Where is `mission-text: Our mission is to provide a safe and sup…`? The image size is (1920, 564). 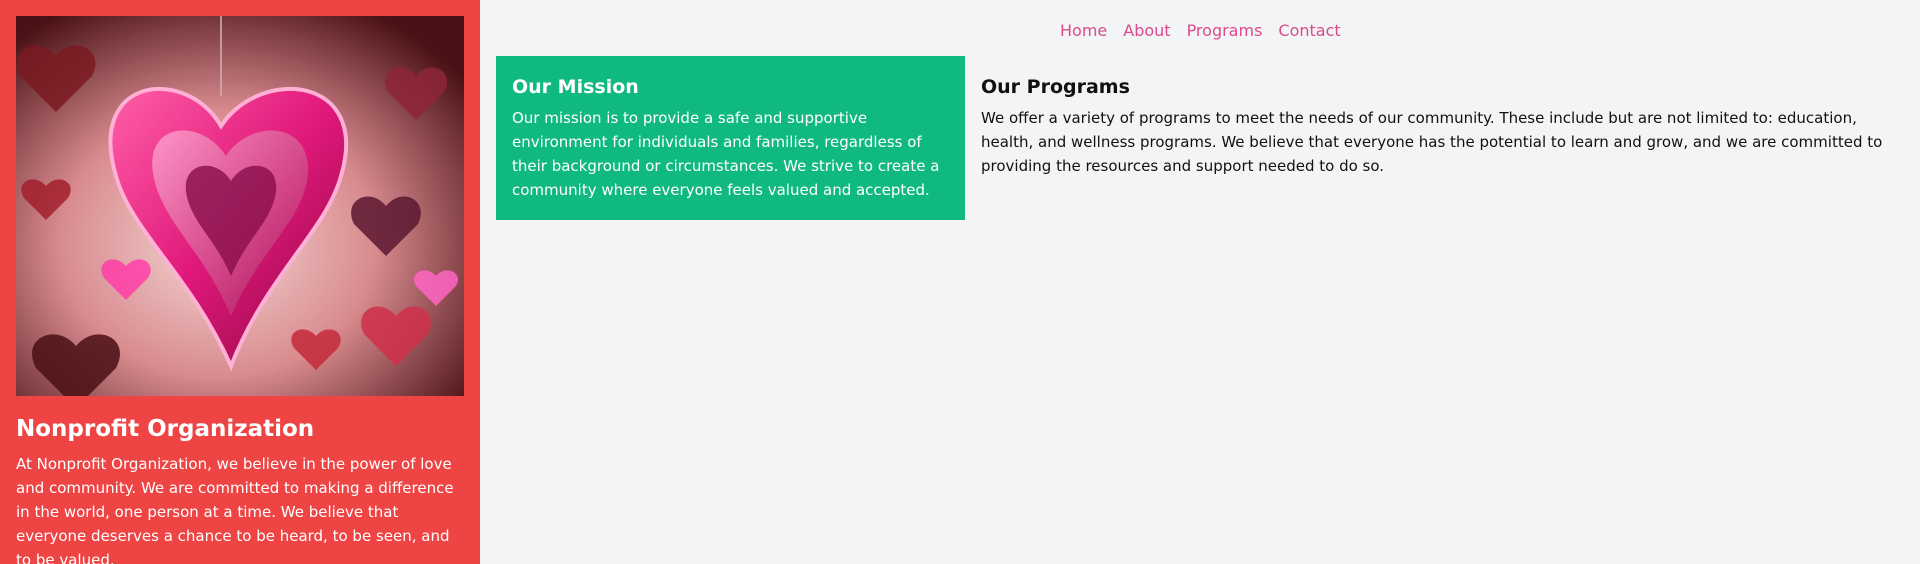
mission-text: Our mission is to provide a safe and sup… is located at coordinates (726, 154).